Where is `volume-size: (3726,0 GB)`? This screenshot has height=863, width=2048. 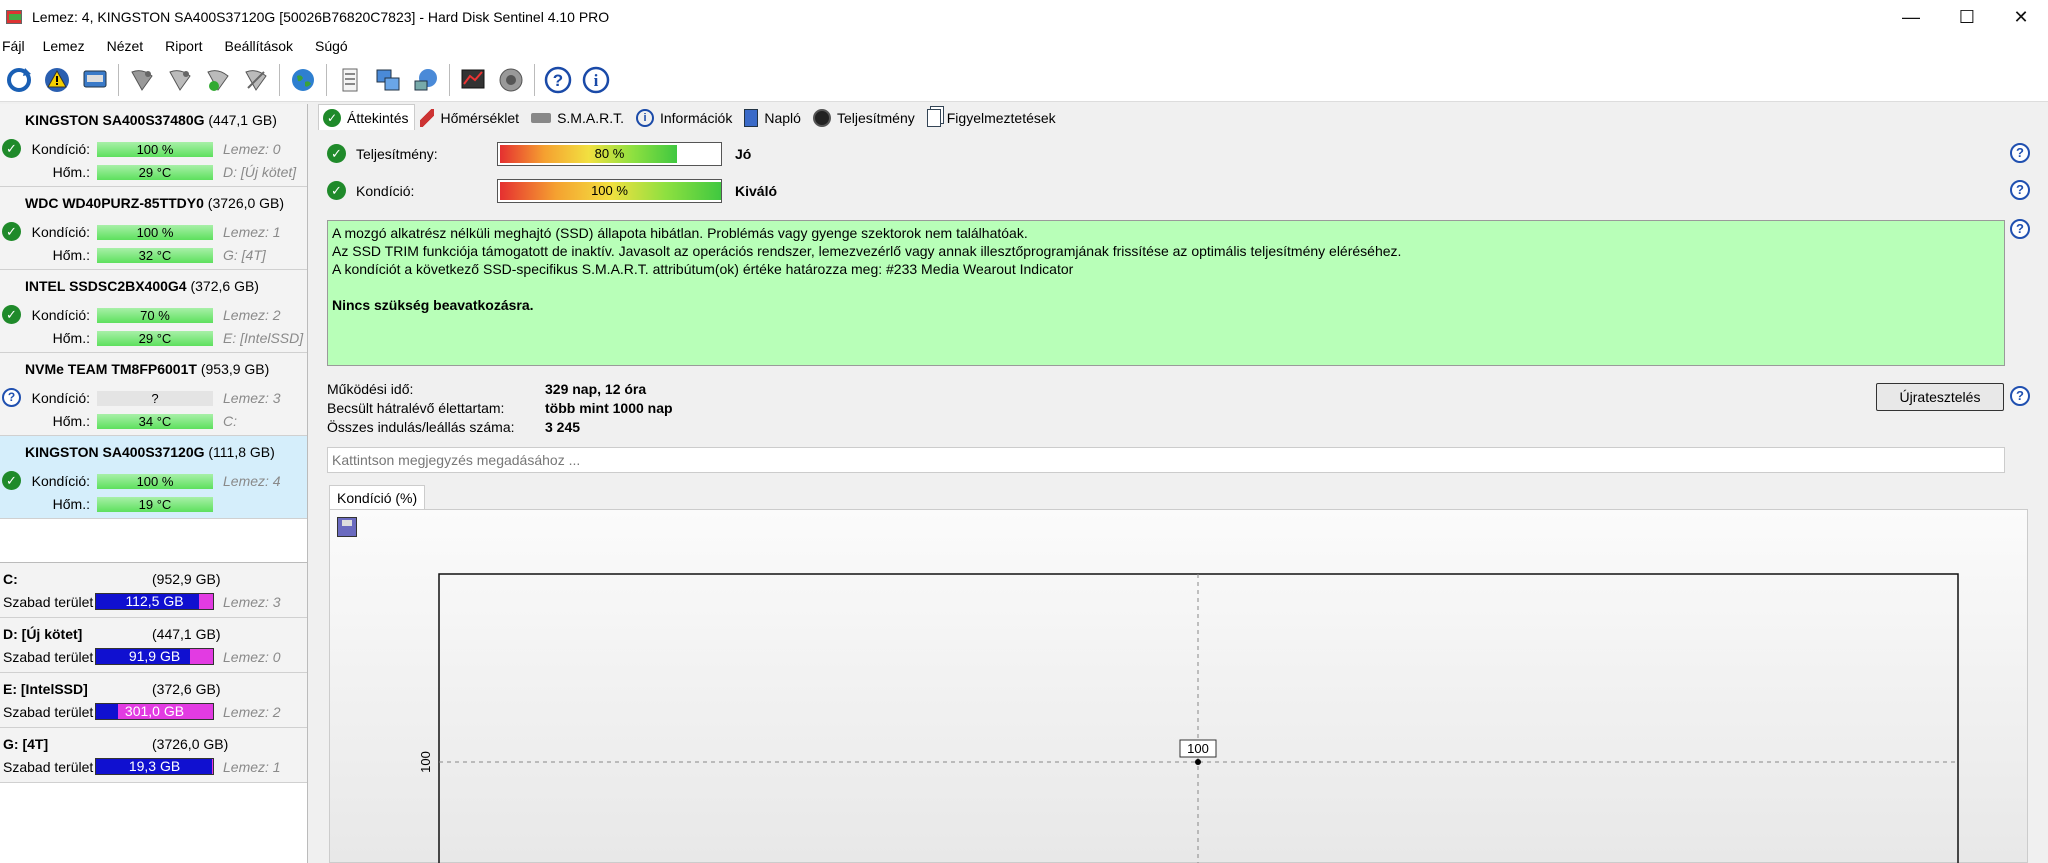
volume-size: (3726,0 GB) is located at coordinates (190, 744).